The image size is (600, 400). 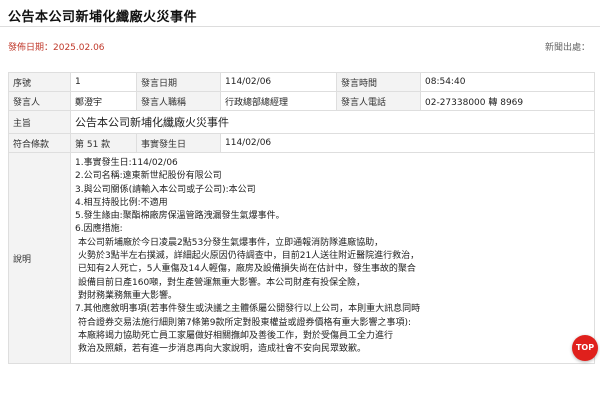 I want to click on speak-time-label: 發言時間, so click(x=378, y=82).